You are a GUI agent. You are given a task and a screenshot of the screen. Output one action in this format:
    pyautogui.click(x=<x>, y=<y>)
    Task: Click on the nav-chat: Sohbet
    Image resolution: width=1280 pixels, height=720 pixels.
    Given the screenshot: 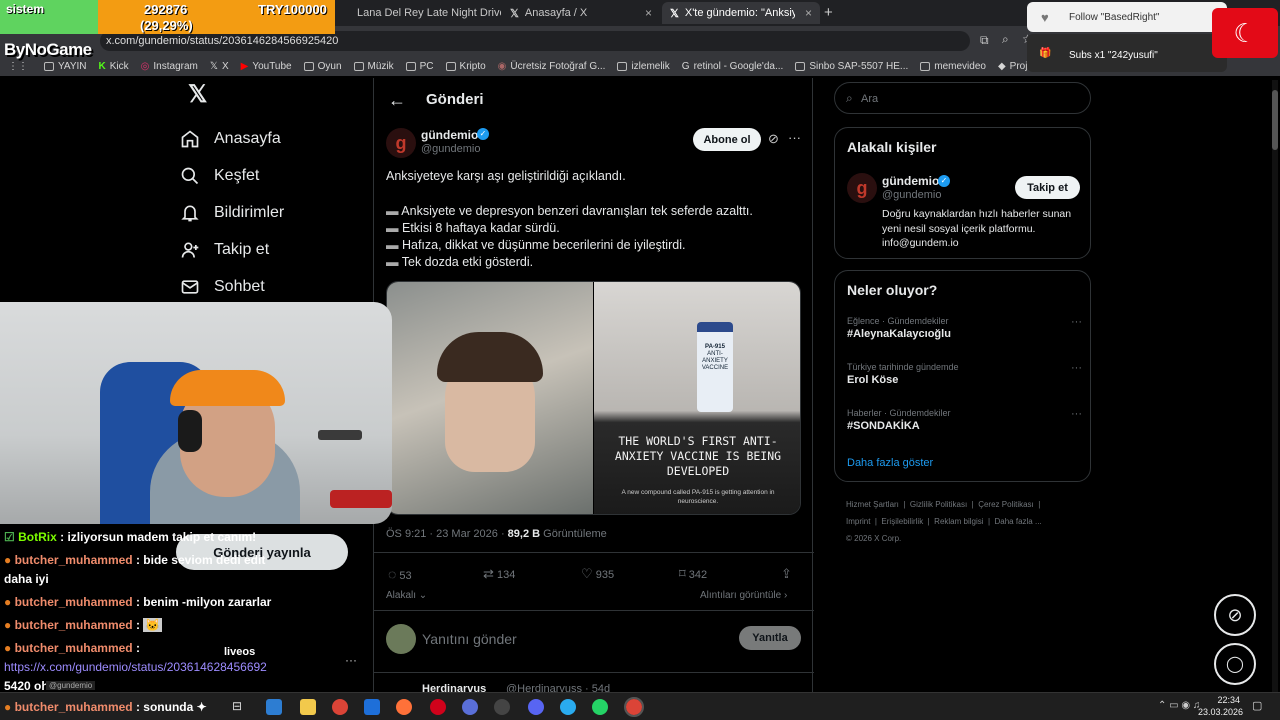 What is the action you would take?
    pyautogui.click(x=275, y=286)
    